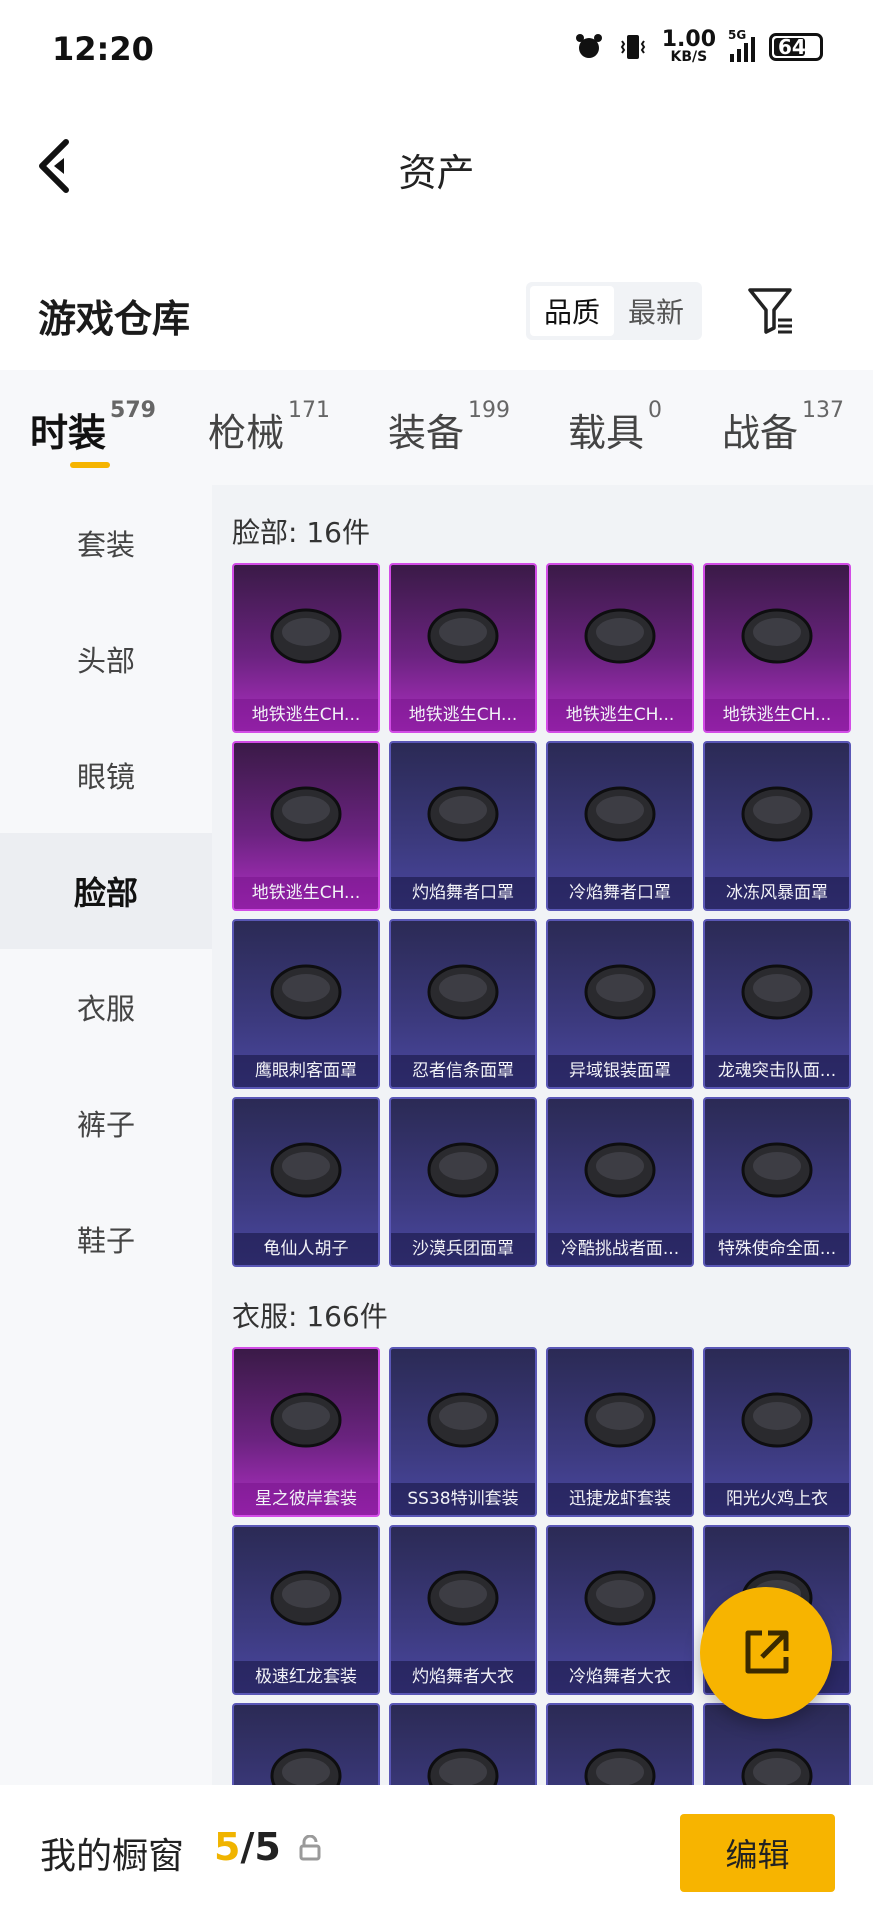 This screenshot has width=873, height=1920. I want to click on sidebar-item-glasses: 眼镜, so click(106, 775).